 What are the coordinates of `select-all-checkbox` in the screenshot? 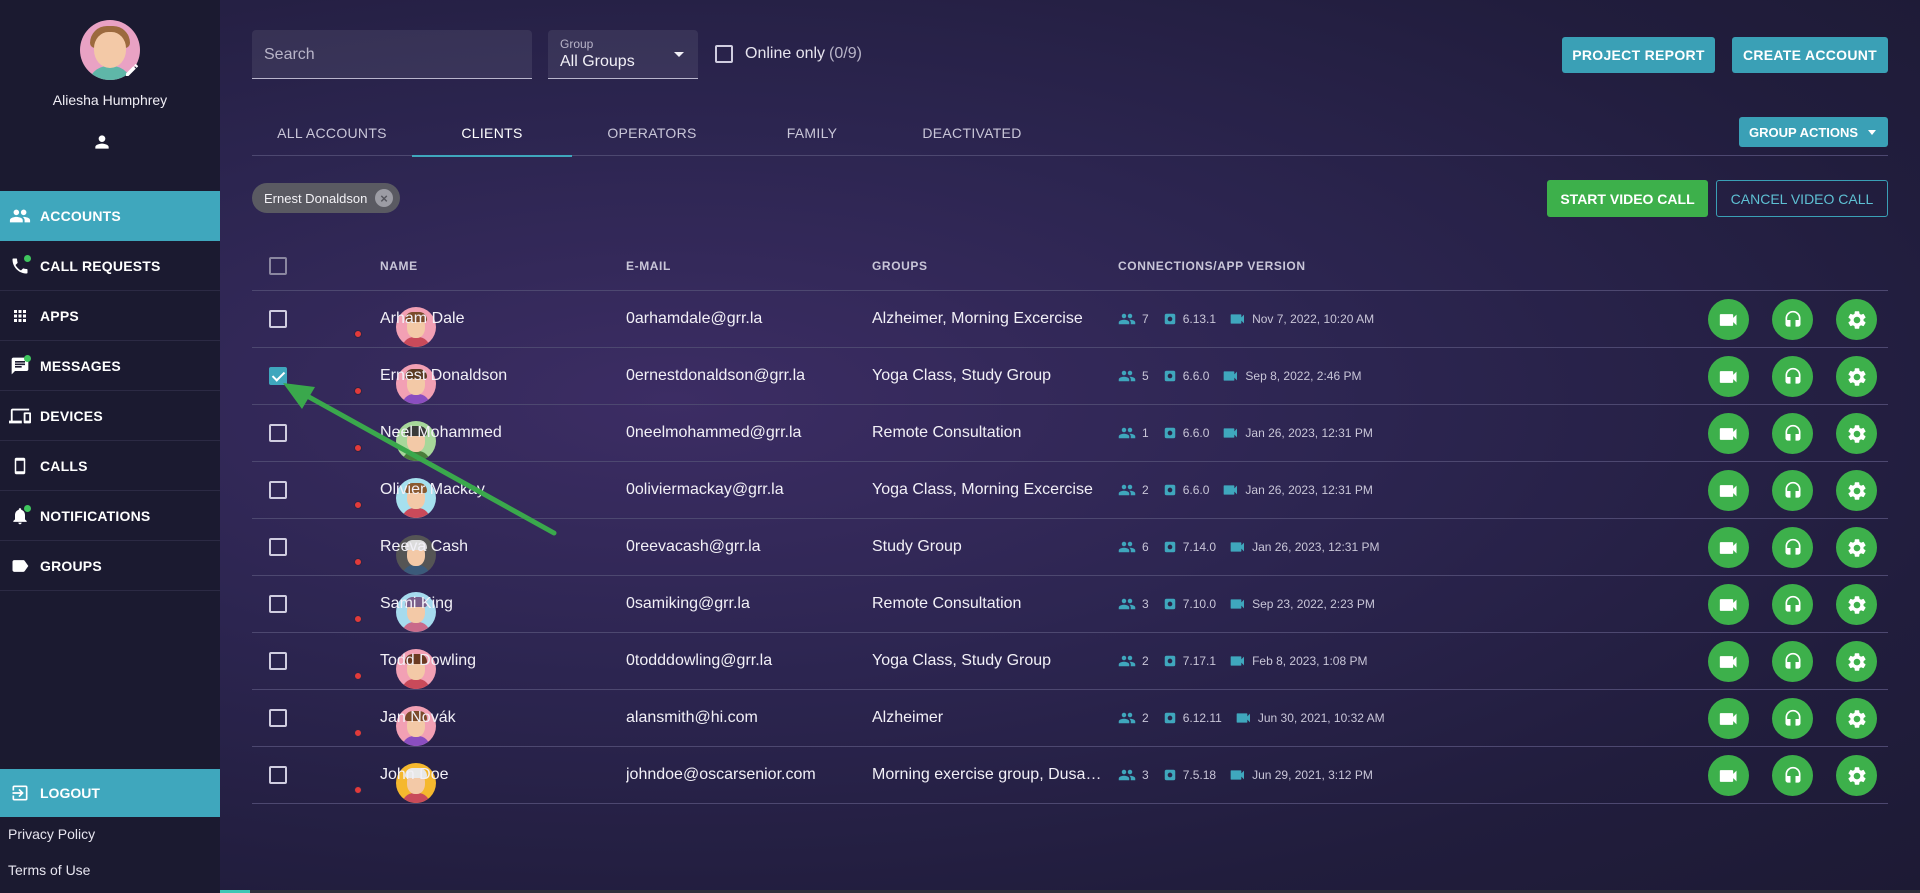 It's located at (278, 266).